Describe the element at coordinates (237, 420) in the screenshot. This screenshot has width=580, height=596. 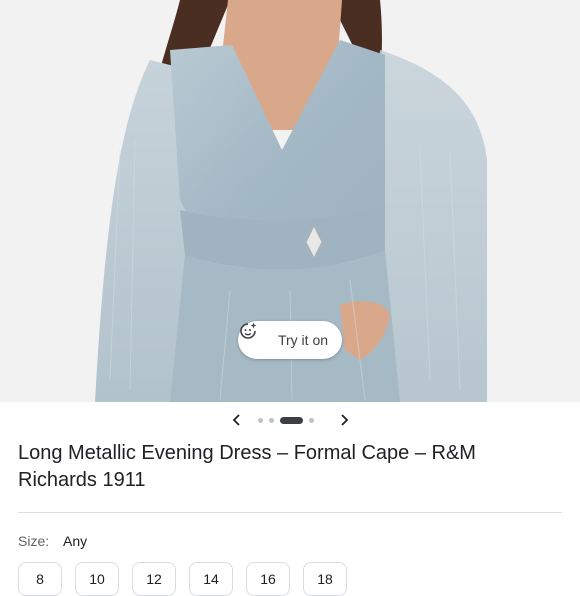
I see `chevron-left-icon` at that location.